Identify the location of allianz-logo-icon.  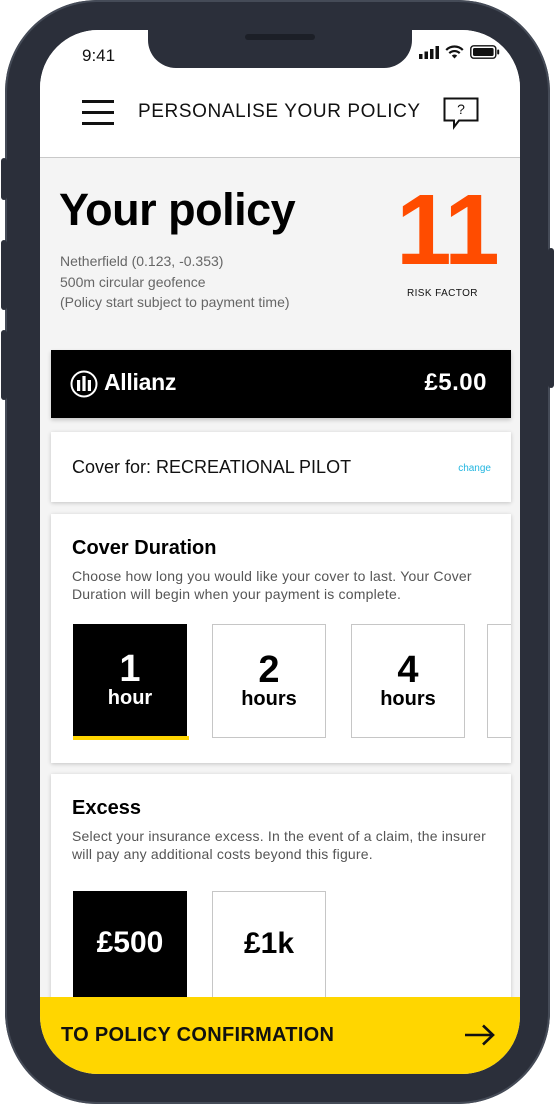
(84, 384).